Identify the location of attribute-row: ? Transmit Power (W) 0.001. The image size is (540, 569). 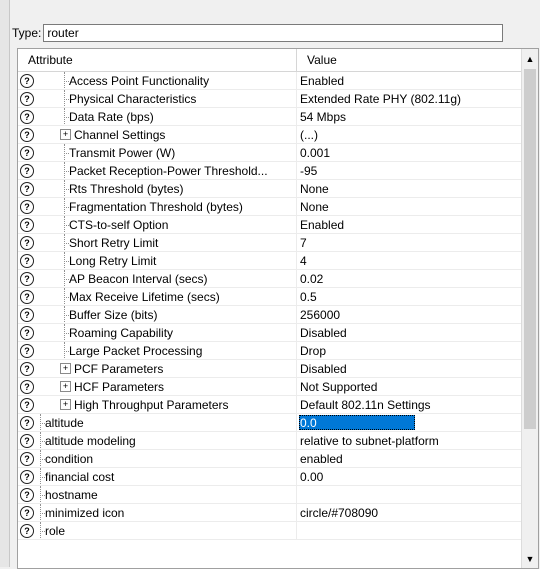
(270, 153).